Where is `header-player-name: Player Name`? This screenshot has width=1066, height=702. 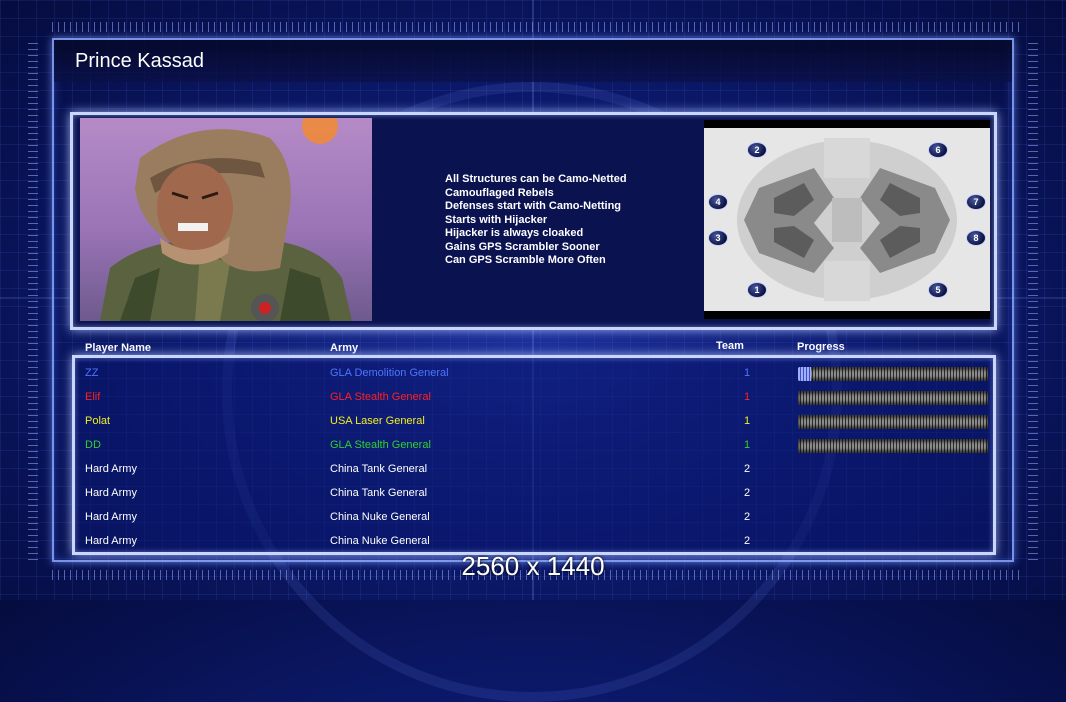
header-player-name: Player Name is located at coordinates (118, 348).